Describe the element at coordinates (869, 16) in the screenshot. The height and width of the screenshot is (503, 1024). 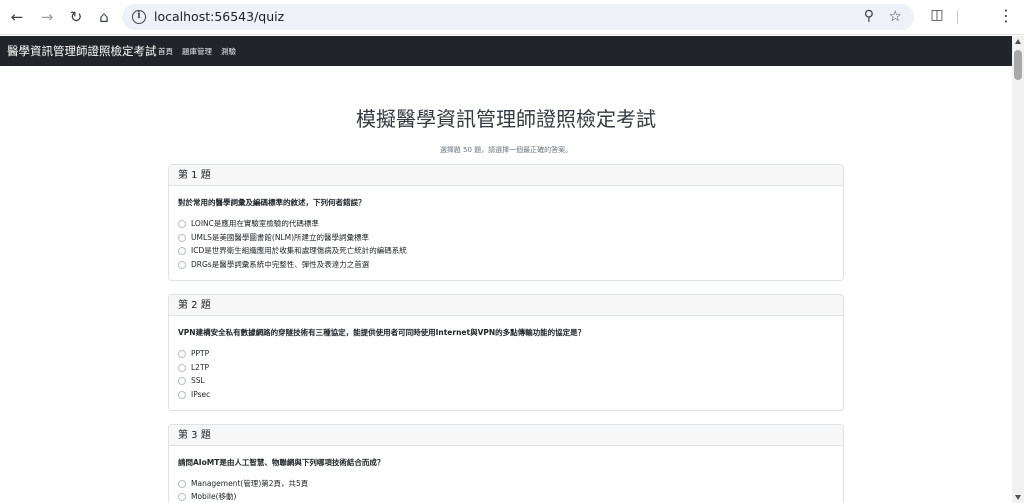
I see `zoom-icon: ⚲` at that location.